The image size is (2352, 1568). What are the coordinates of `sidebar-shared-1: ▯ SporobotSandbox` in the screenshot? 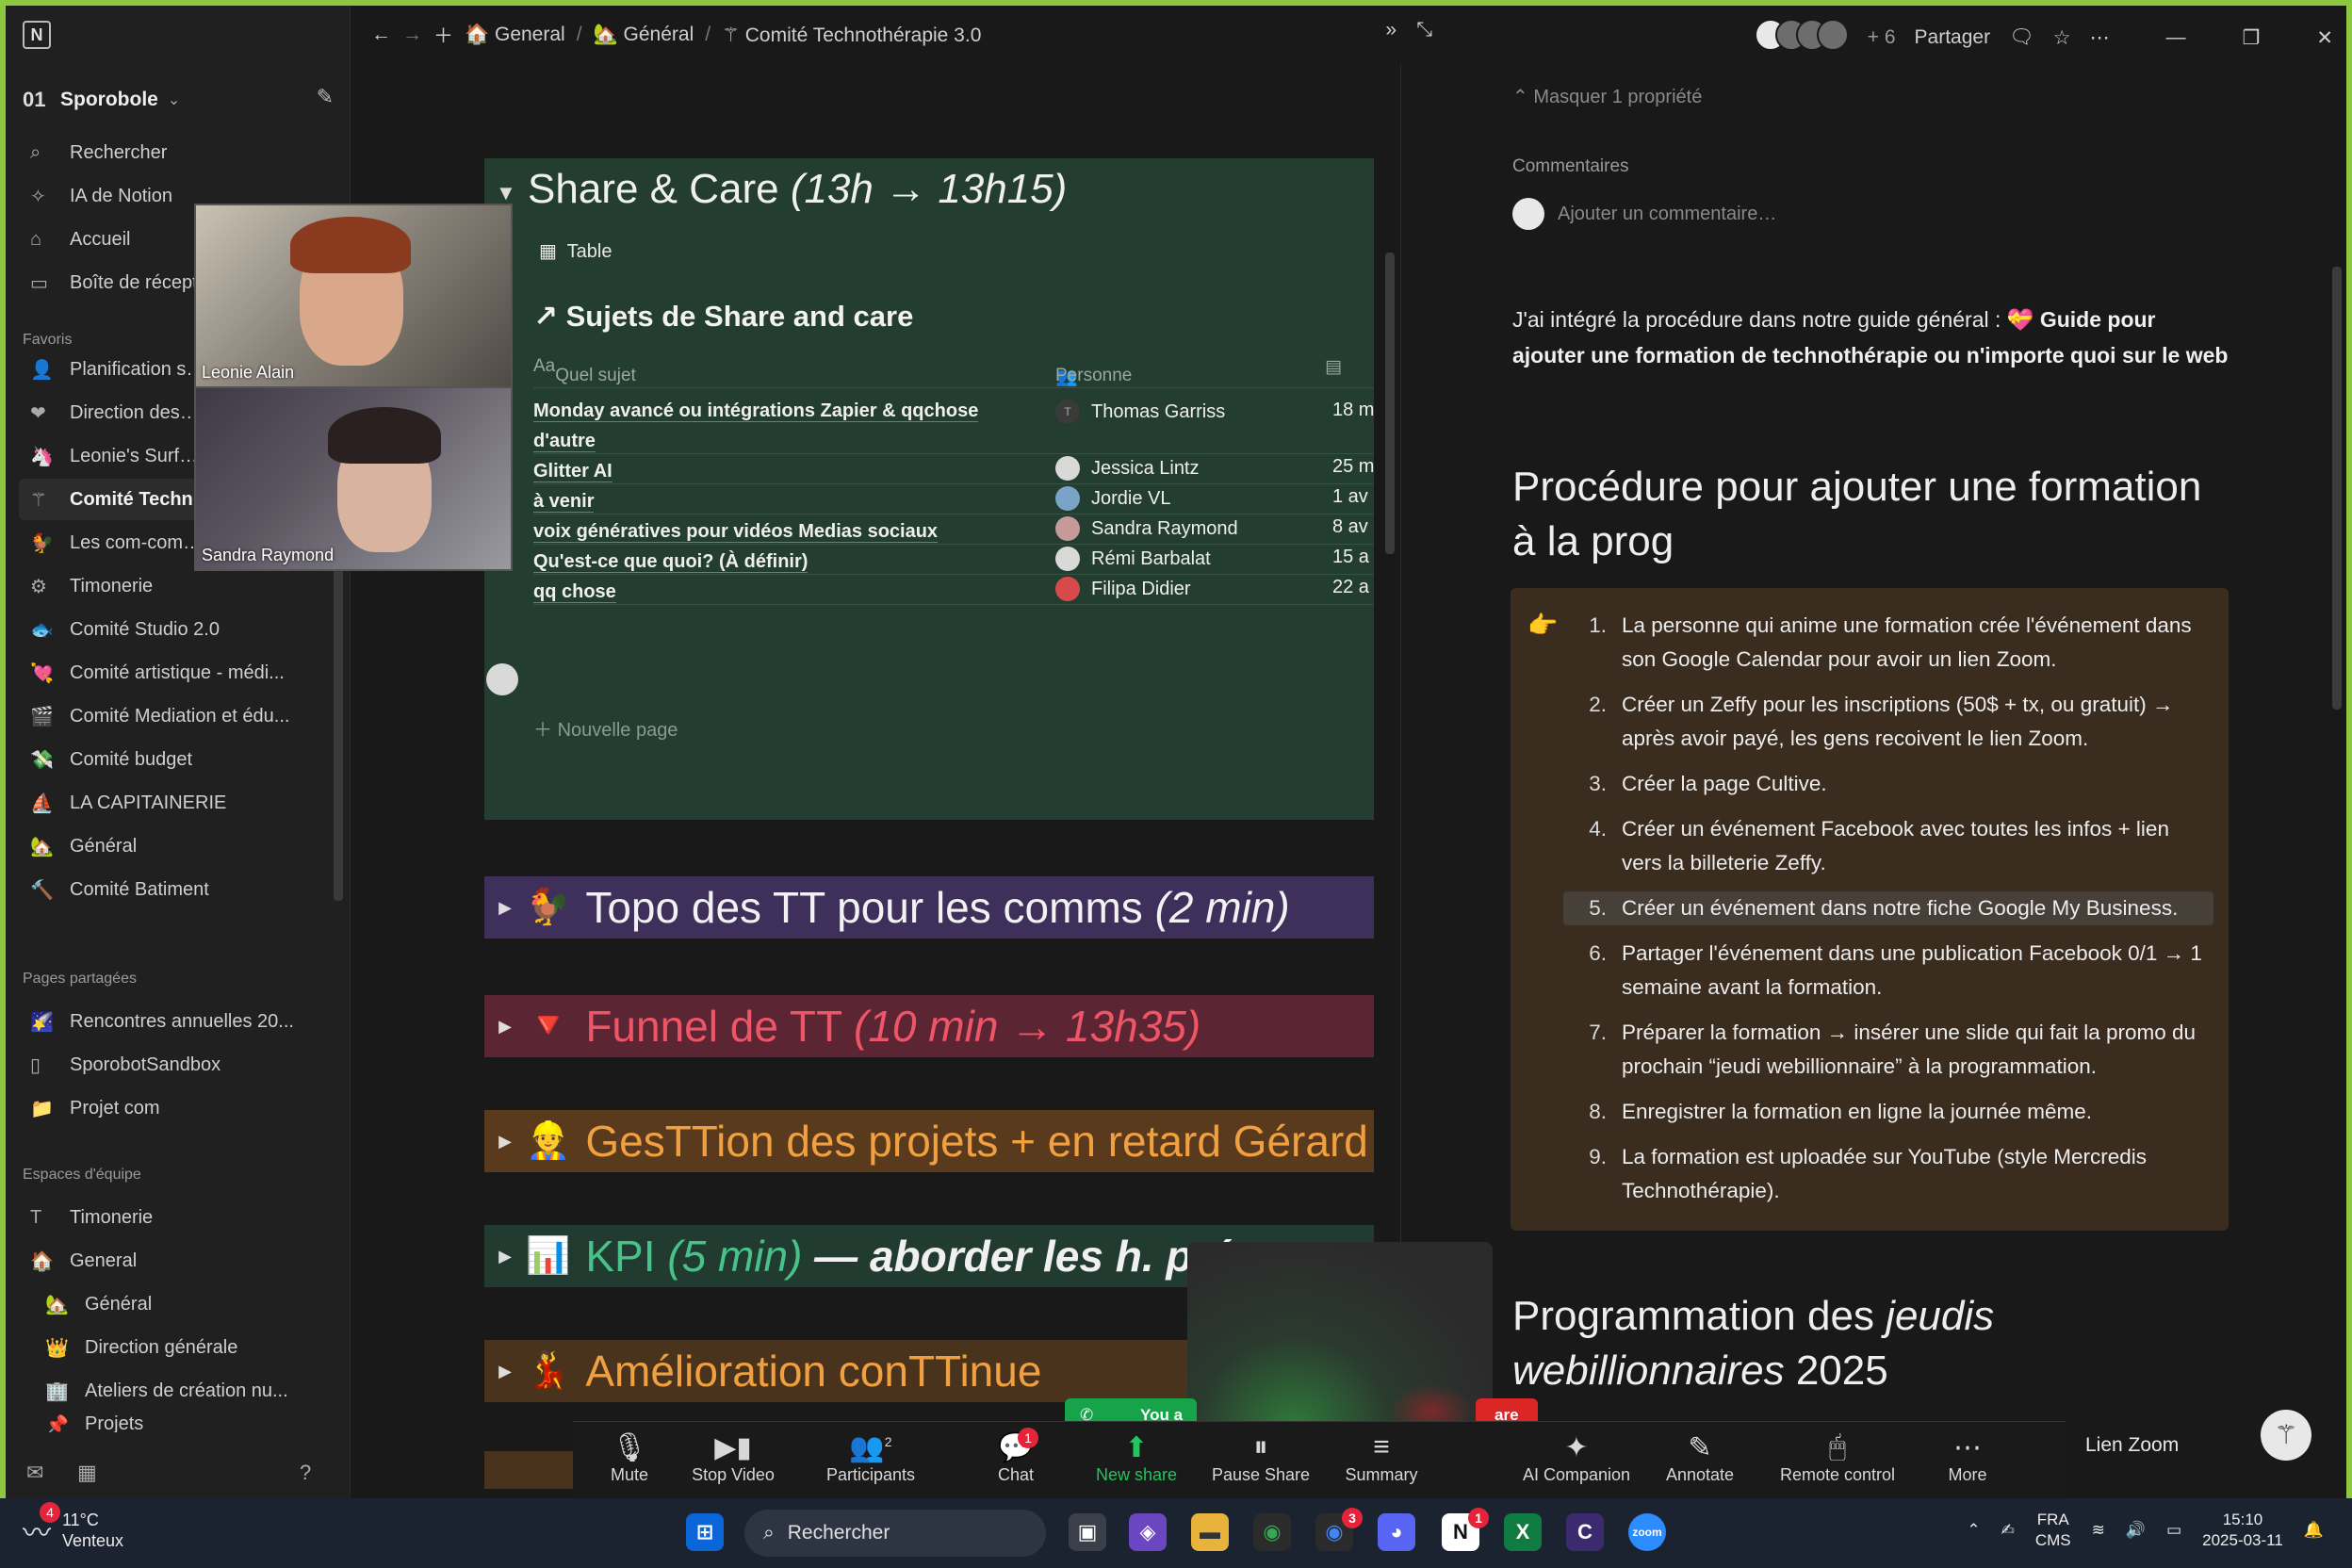 It's located at (177, 1065).